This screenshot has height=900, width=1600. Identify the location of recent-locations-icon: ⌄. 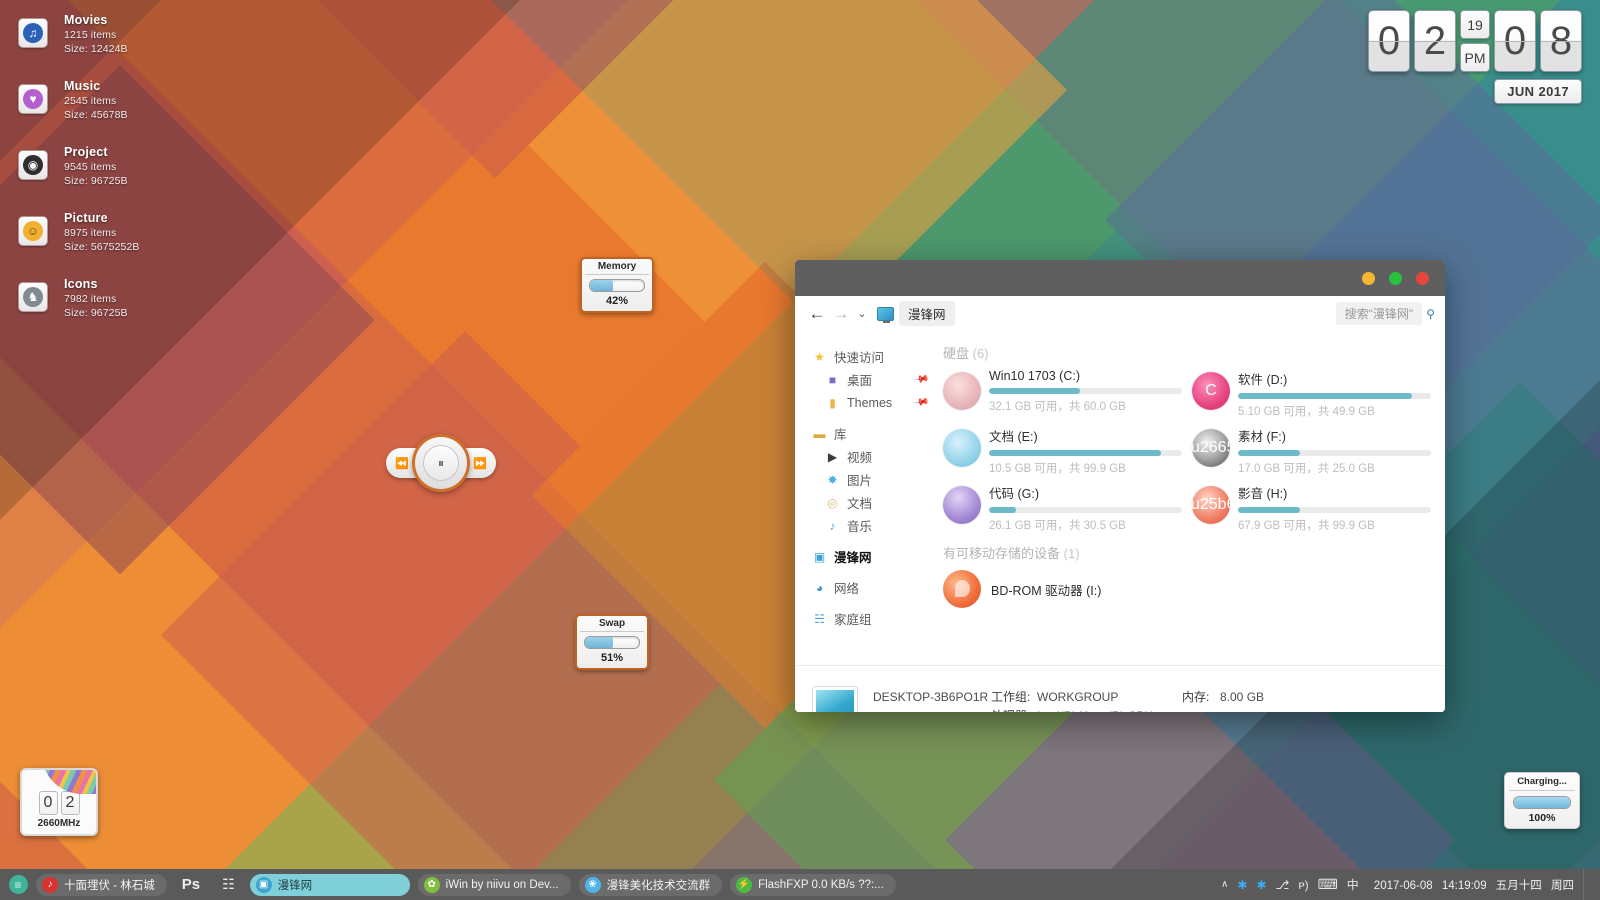
(862, 313).